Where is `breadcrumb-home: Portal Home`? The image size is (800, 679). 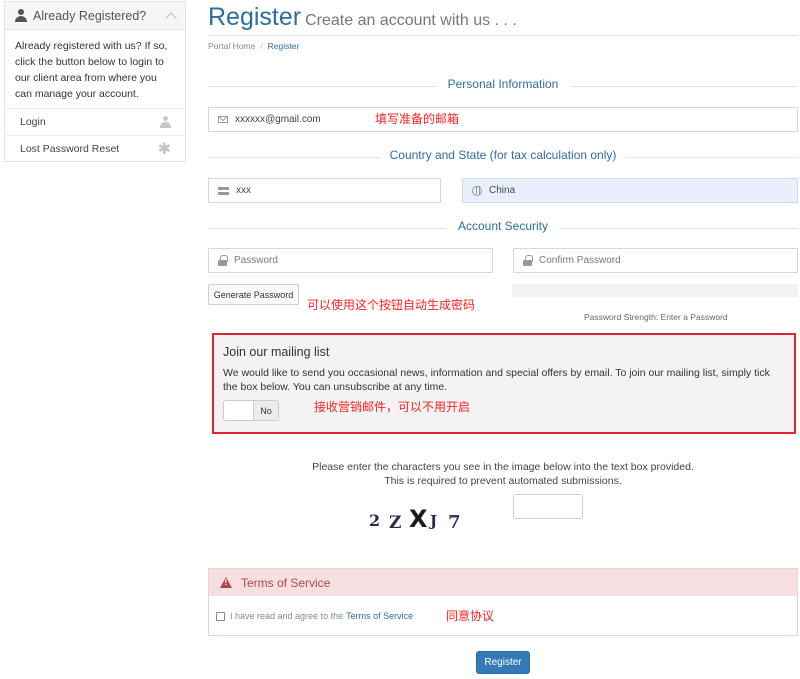
breadcrumb-home: Portal Home is located at coordinates (231, 46).